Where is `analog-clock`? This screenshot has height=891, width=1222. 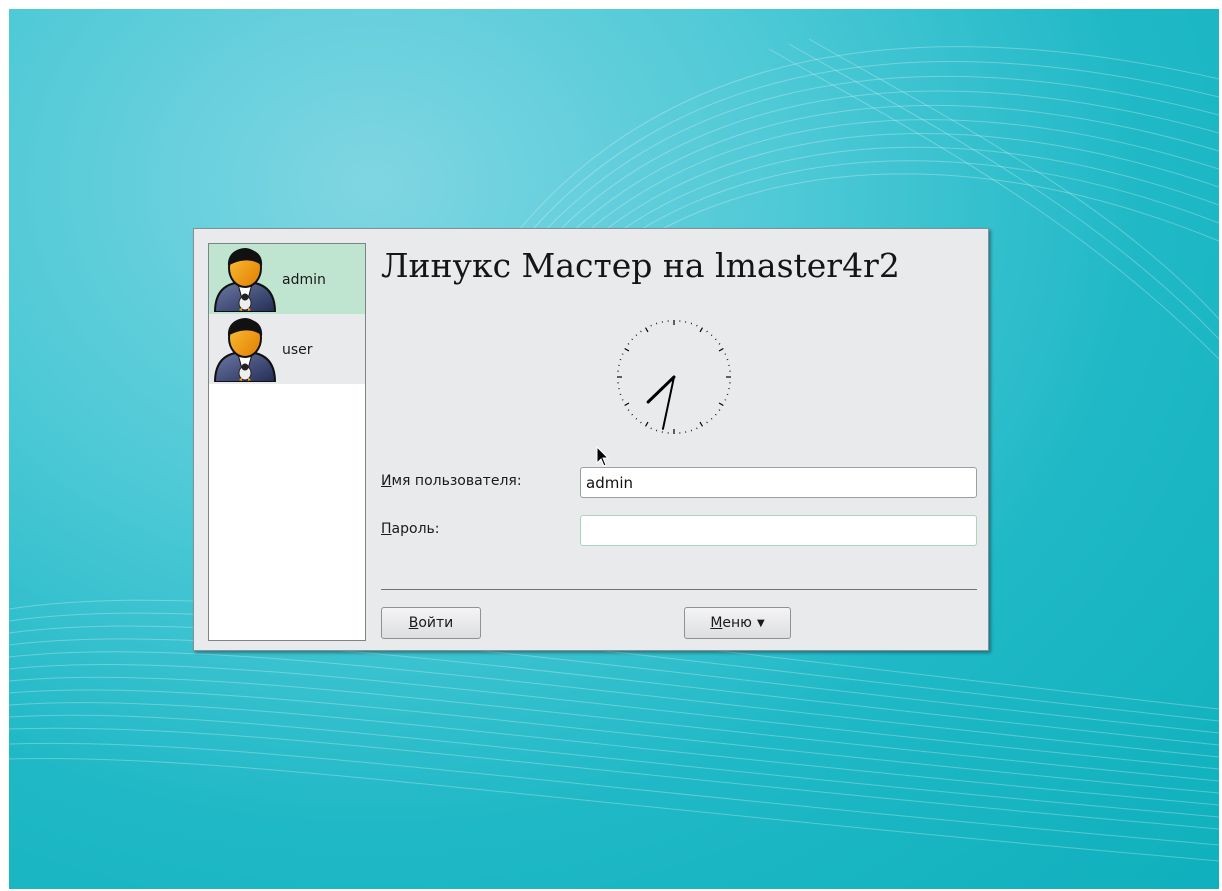
analog-clock is located at coordinates (674, 377).